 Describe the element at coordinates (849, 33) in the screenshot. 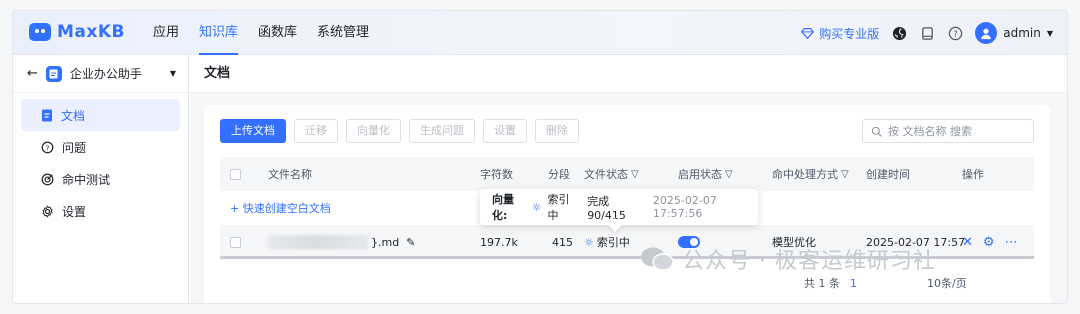

I see `buy-pro-label: 购买专业版` at that location.